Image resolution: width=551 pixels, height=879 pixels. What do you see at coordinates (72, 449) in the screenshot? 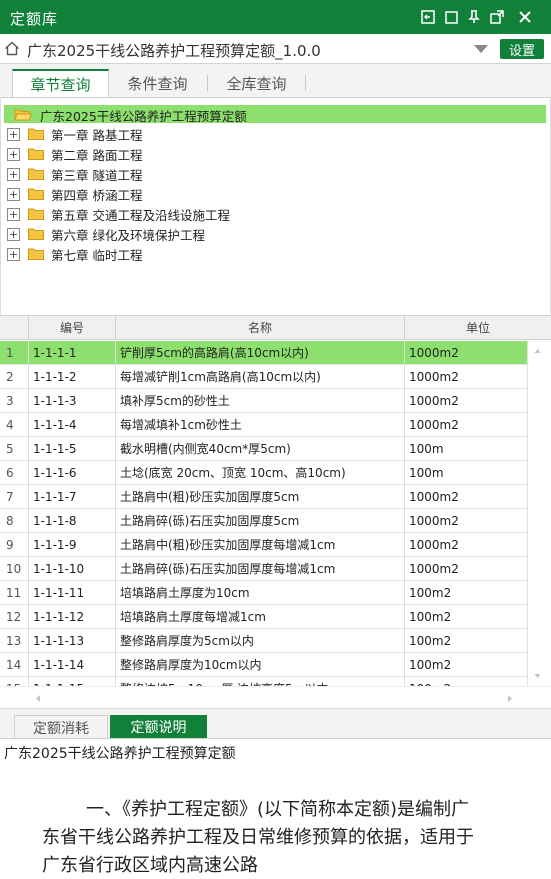
I see `cell-code: 1-1-1-5` at bounding box center [72, 449].